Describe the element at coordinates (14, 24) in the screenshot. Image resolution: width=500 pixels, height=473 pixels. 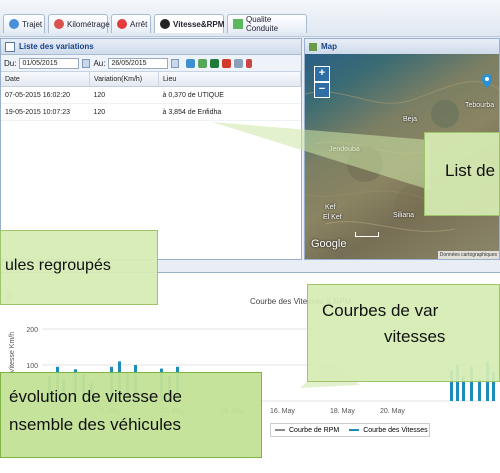
I see `route-icon` at that location.